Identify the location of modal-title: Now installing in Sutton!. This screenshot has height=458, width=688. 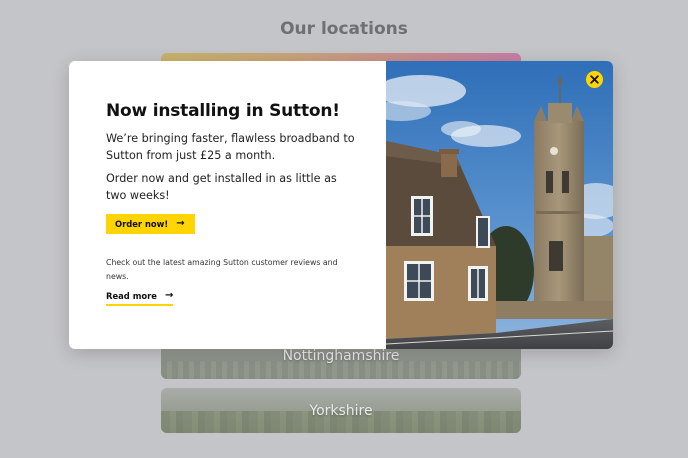
(223, 111).